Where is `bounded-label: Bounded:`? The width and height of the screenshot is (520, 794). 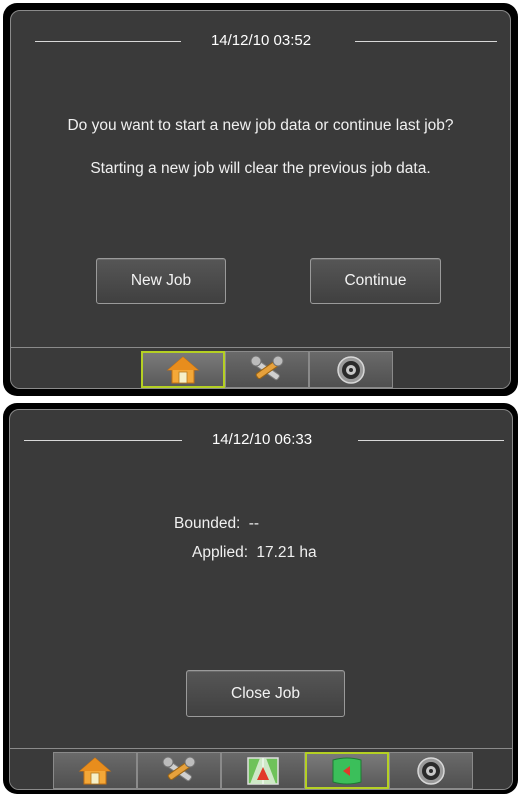
bounded-label: Bounded: is located at coordinates (207, 523).